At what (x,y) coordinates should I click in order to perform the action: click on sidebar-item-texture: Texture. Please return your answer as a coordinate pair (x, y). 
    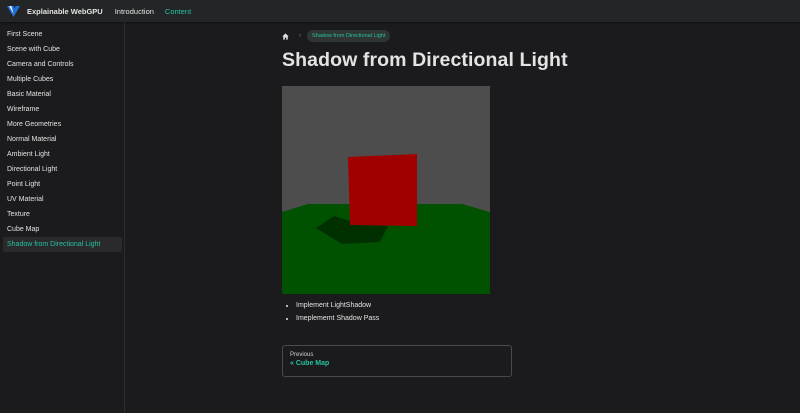
    Looking at the image, I should click on (62, 214).